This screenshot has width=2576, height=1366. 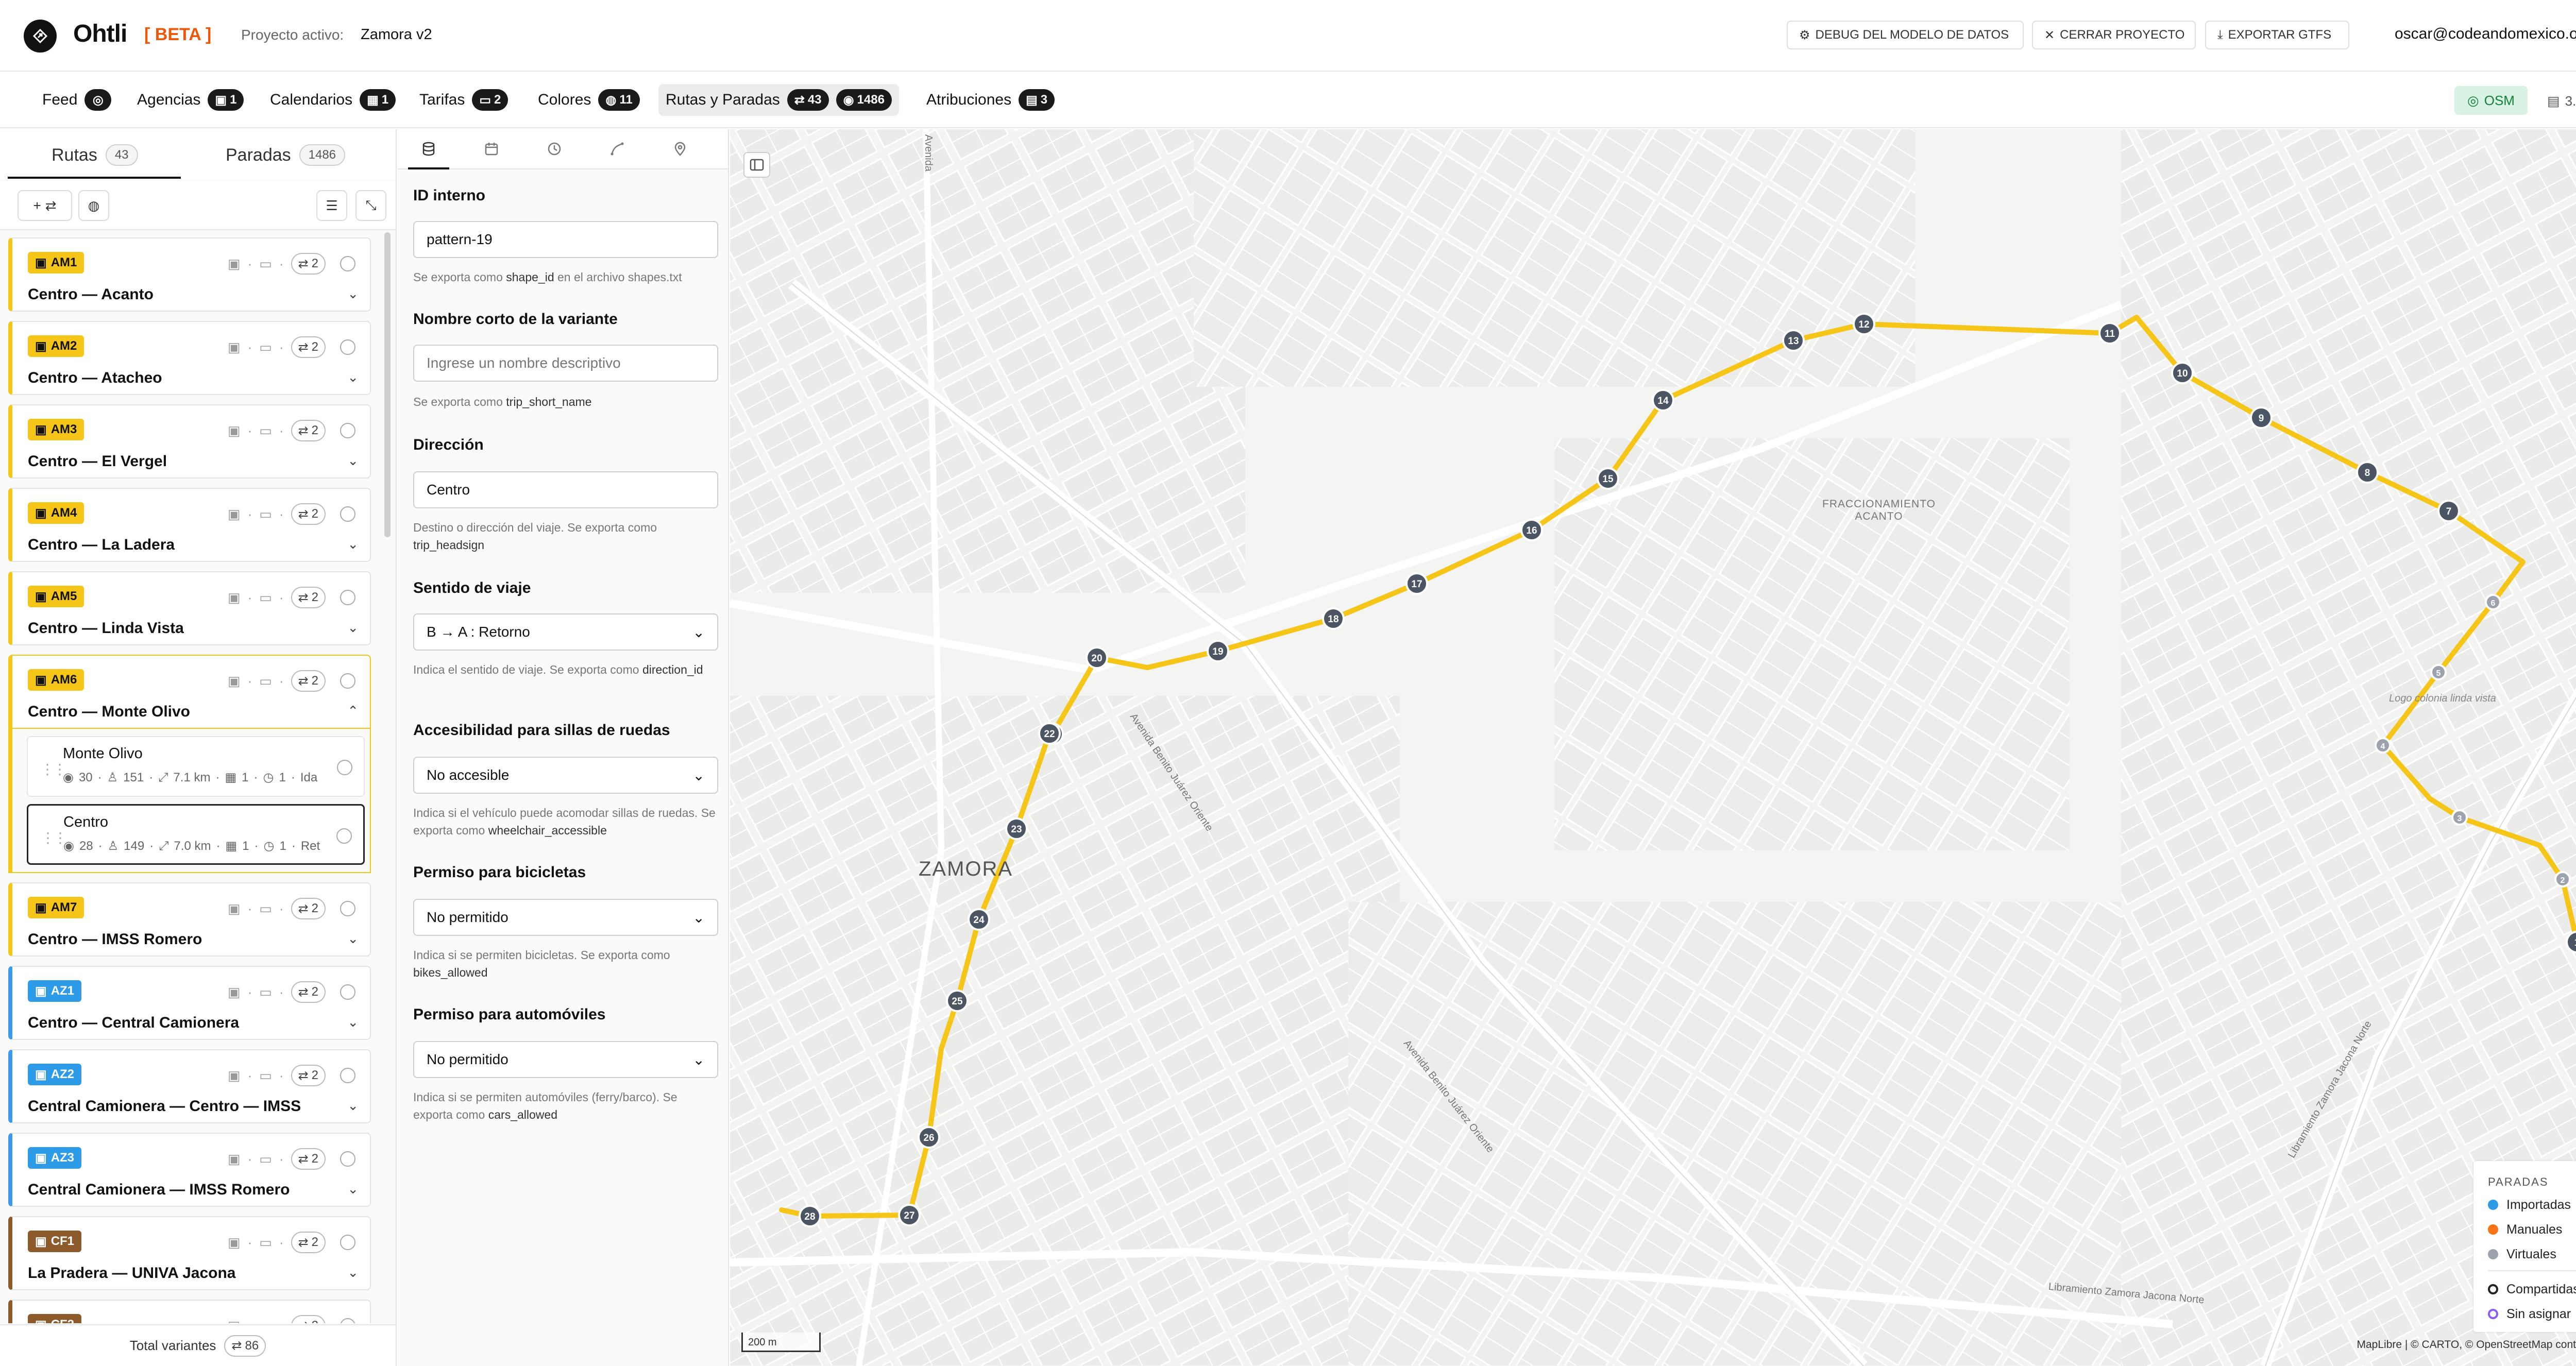 What do you see at coordinates (1608, 478) in the screenshot?
I see `stop-marker: 15` at bounding box center [1608, 478].